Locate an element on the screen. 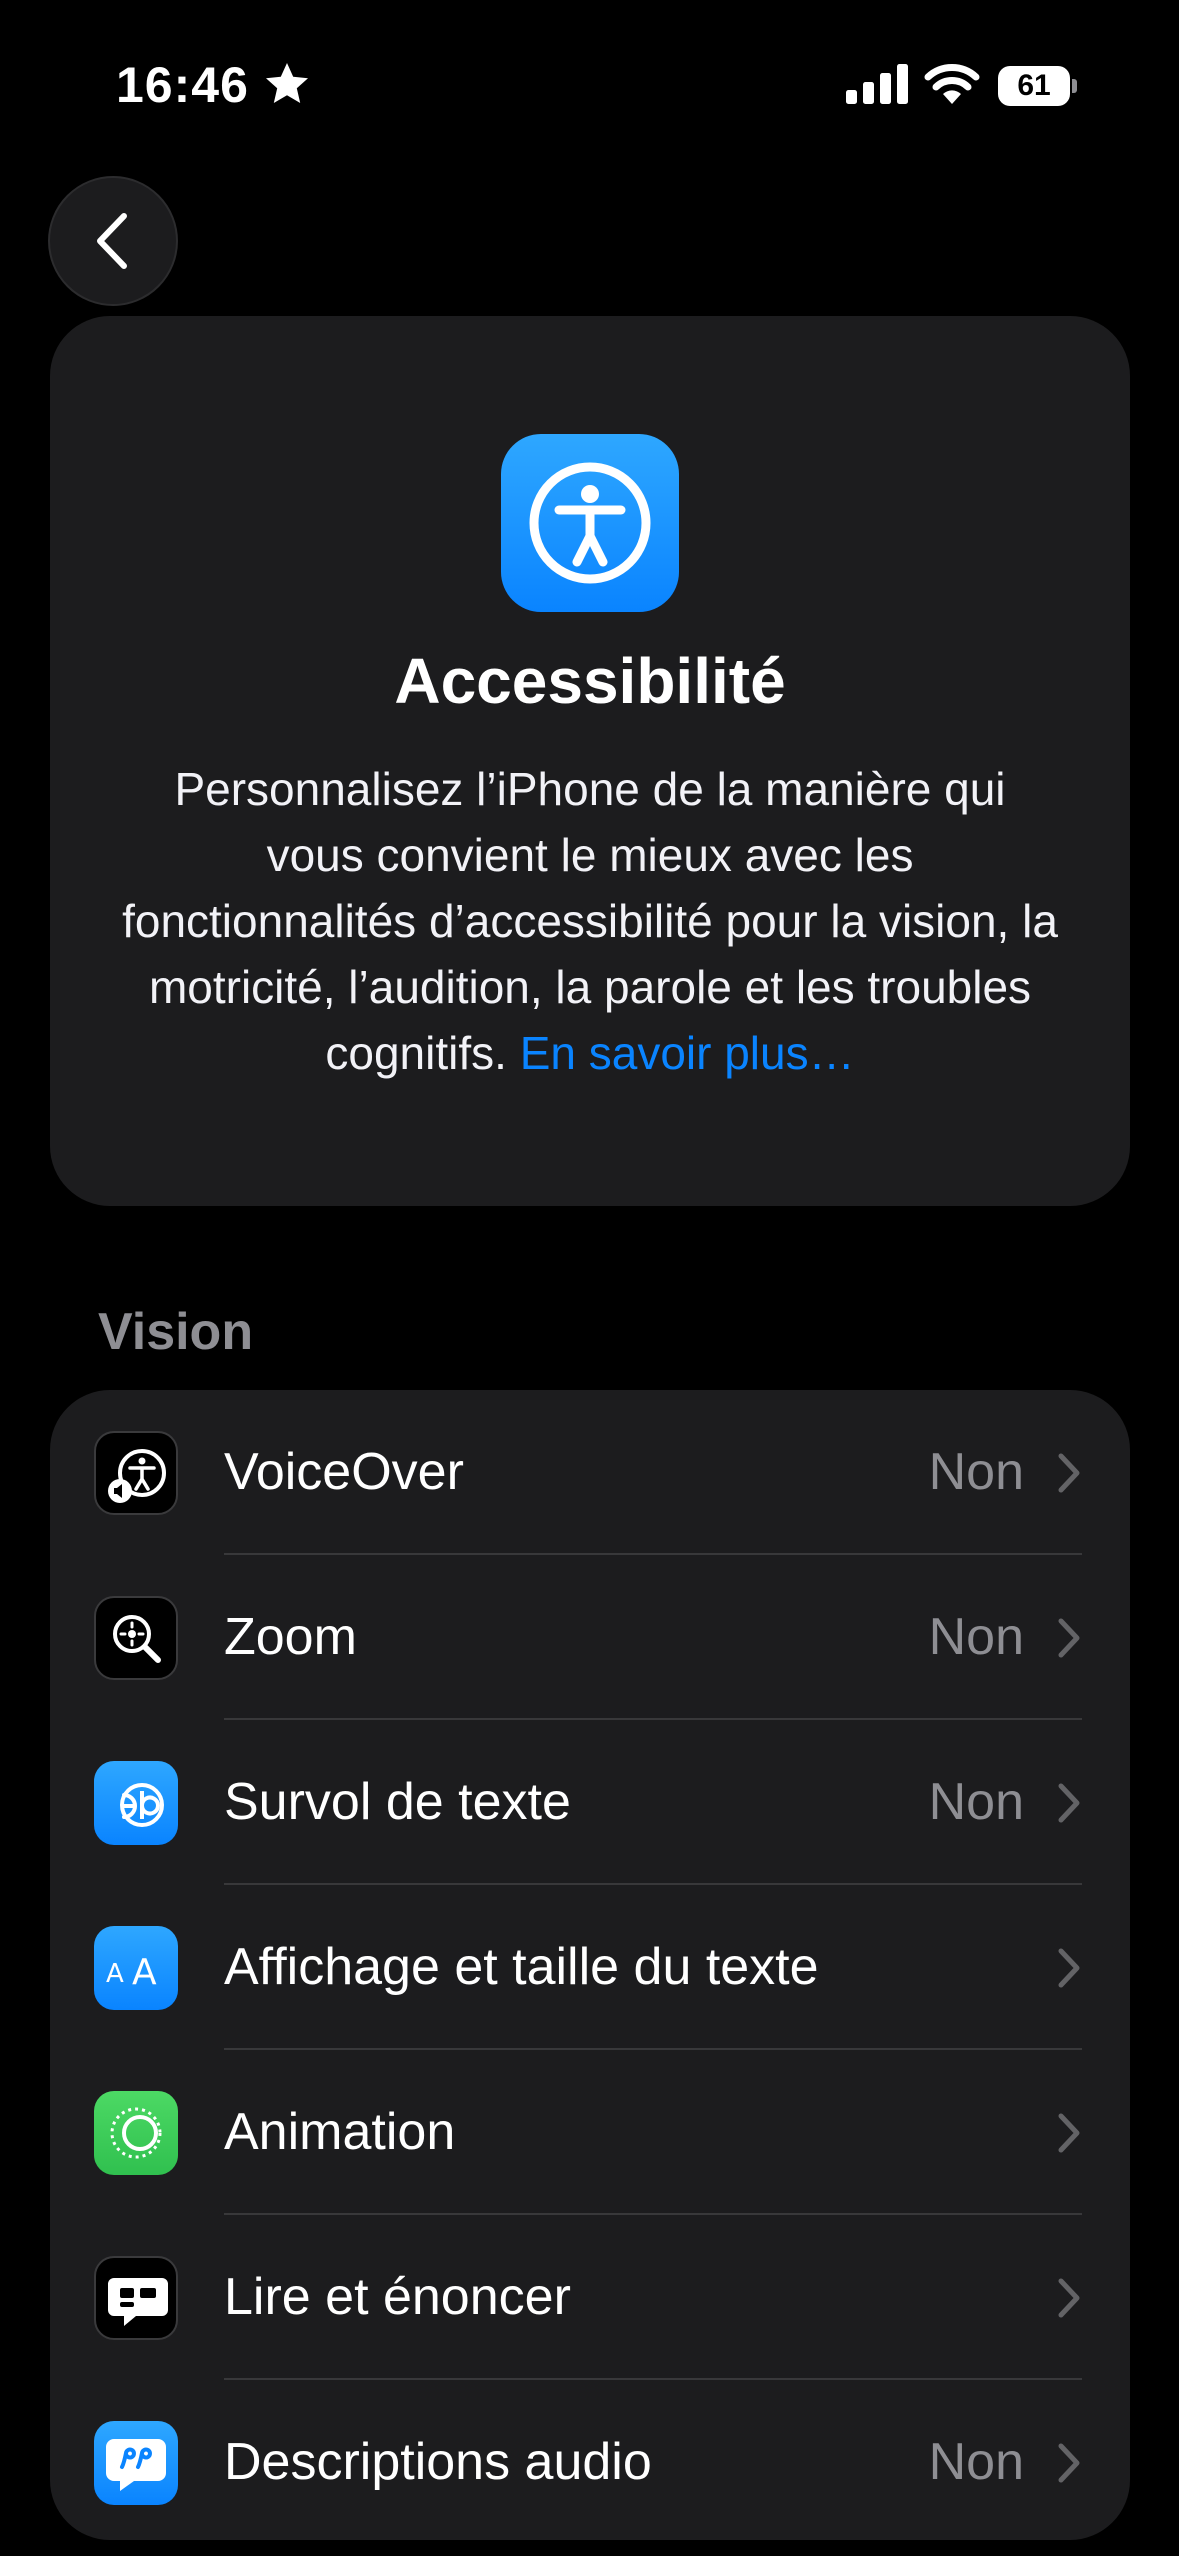 Image resolution: width=1179 pixels, height=2556 pixels. row-label: Descriptions audio is located at coordinates (438, 2462).